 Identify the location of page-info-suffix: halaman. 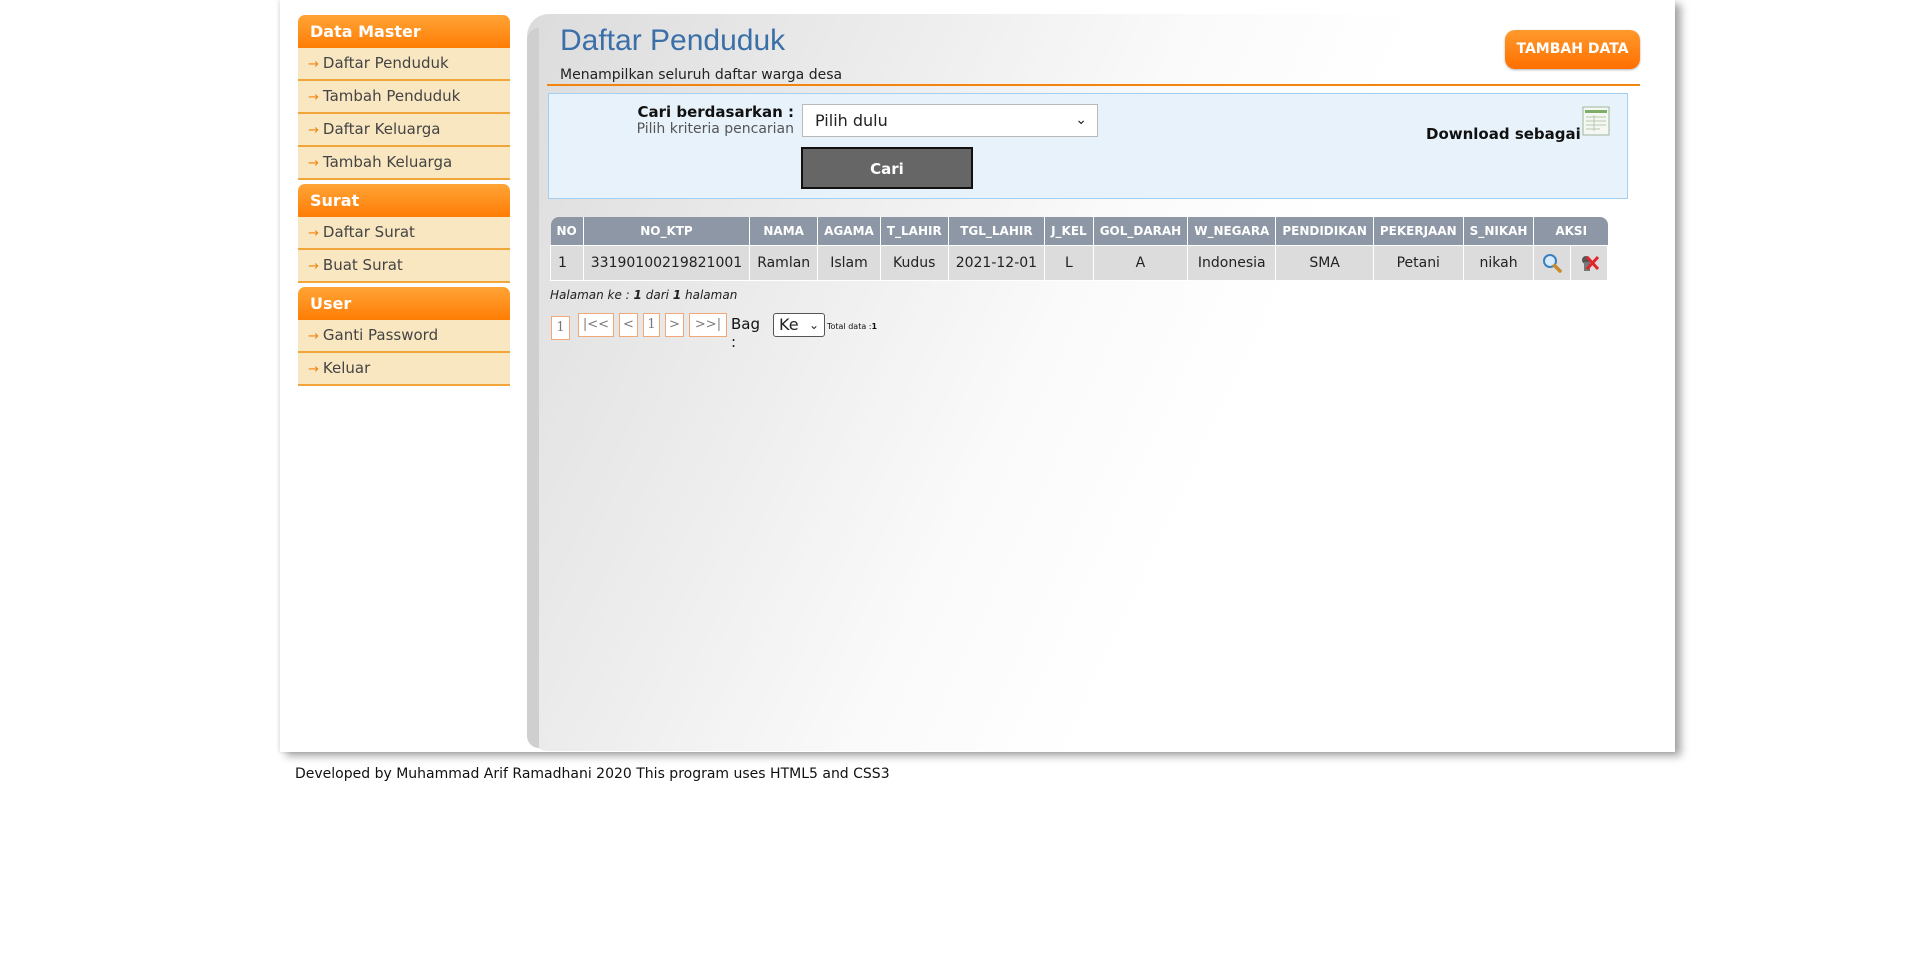
(711, 295).